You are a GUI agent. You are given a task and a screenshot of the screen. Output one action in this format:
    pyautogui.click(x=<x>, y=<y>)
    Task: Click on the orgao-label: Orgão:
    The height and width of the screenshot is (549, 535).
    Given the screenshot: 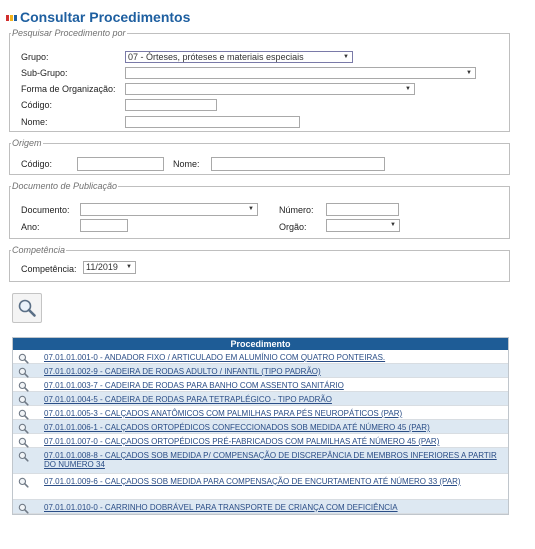 What is the action you would take?
    pyautogui.click(x=293, y=227)
    